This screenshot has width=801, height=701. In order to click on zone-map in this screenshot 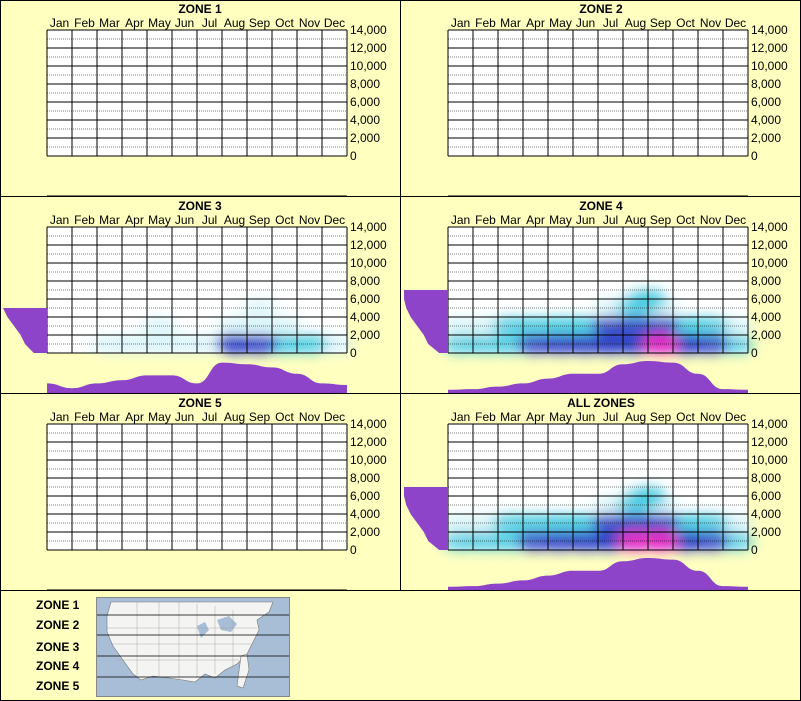, I will do `click(193, 647)`.